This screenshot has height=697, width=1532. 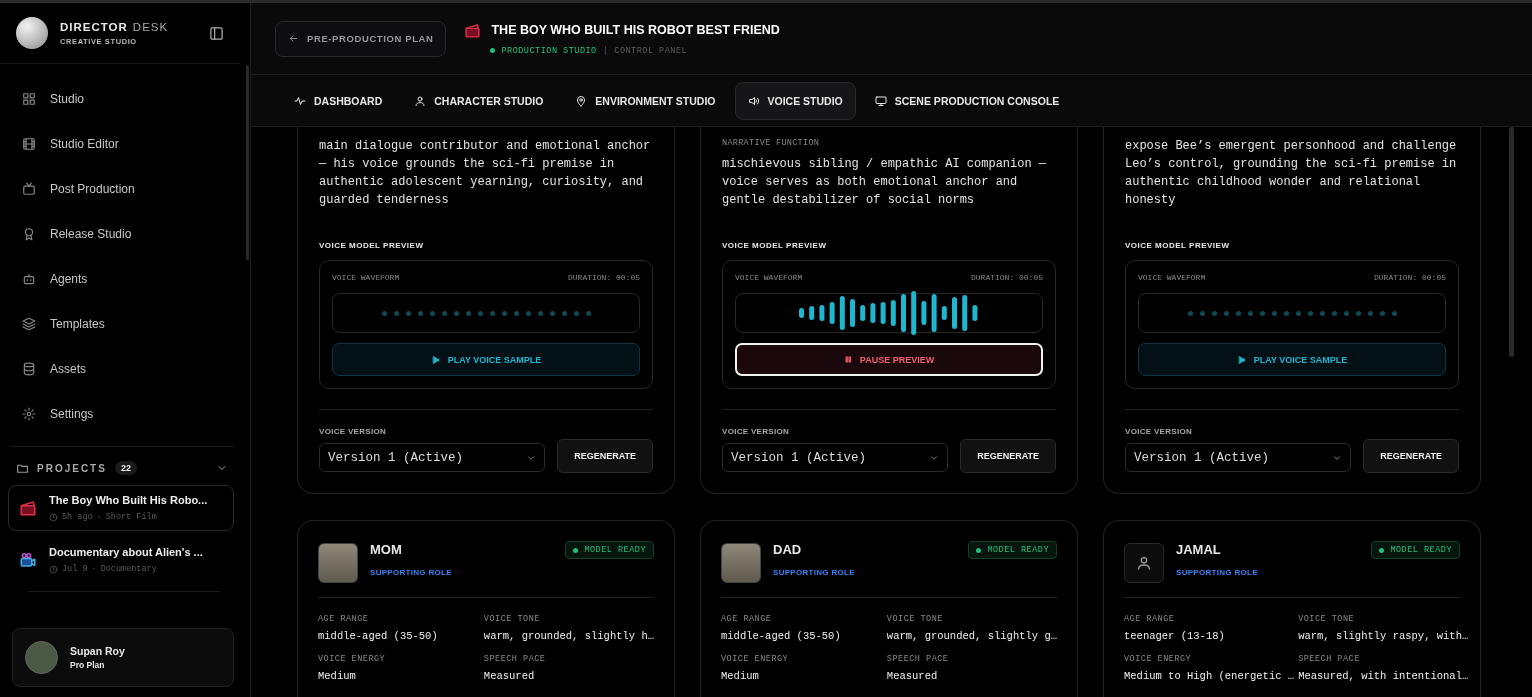 I want to click on panel-toggle-icon, so click(x=216, y=33).